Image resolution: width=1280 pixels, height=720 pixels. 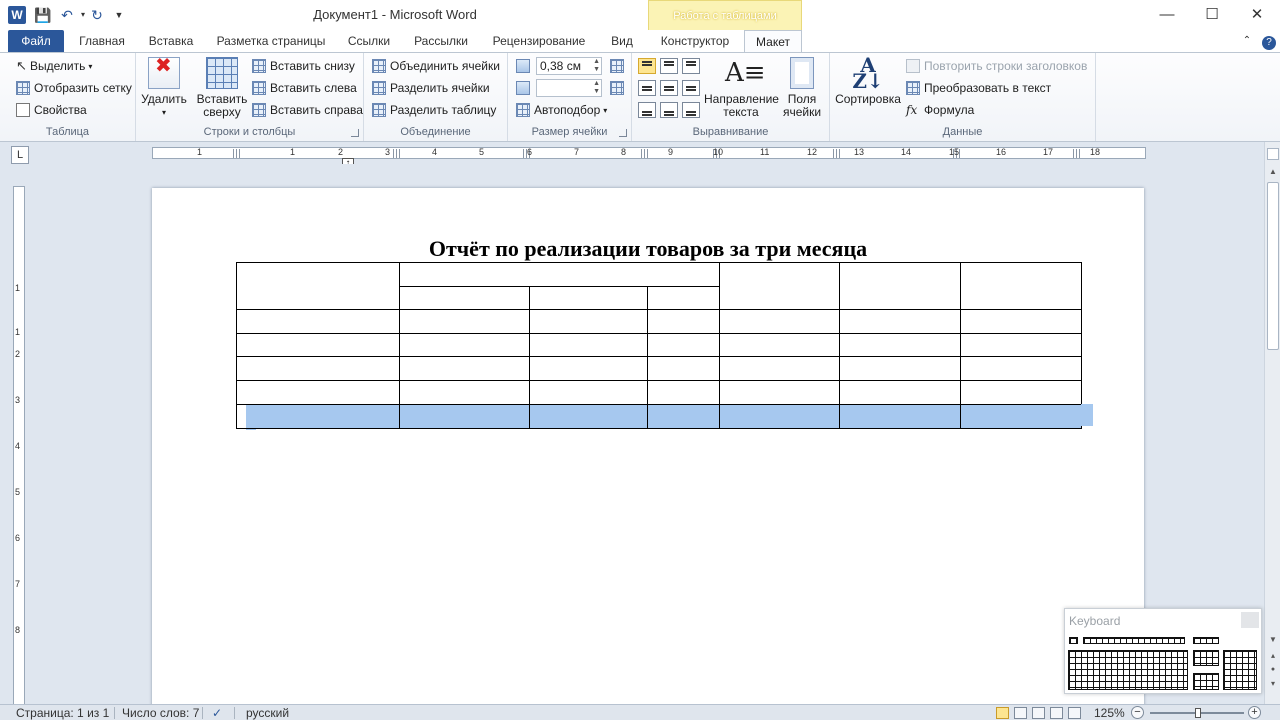 I want to click on tab-review: Рецензирование, so click(x=539, y=41).